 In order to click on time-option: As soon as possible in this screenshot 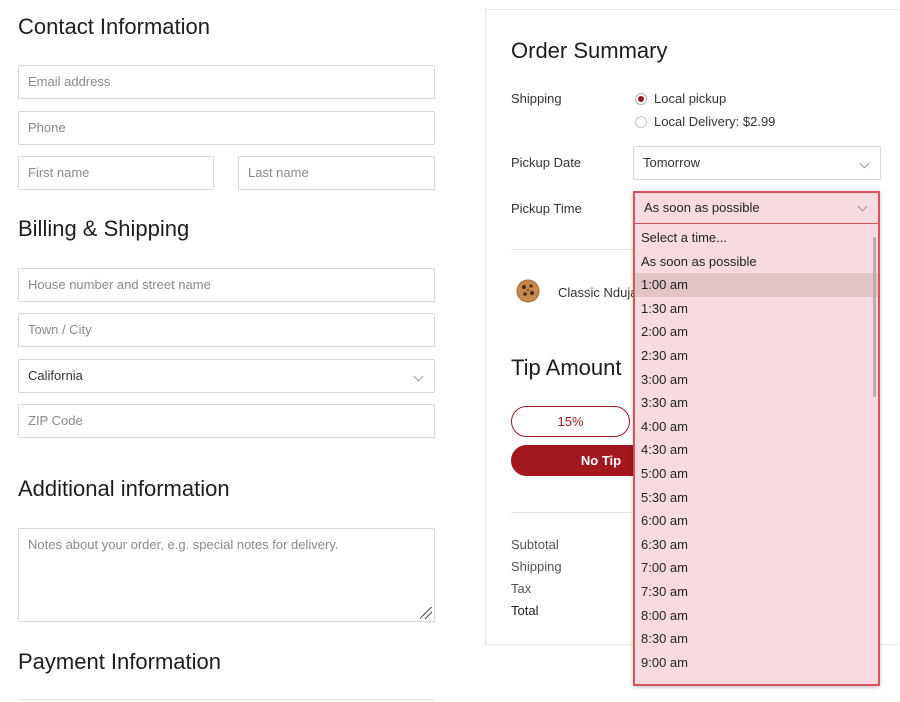, I will do `click(756, 262)`.